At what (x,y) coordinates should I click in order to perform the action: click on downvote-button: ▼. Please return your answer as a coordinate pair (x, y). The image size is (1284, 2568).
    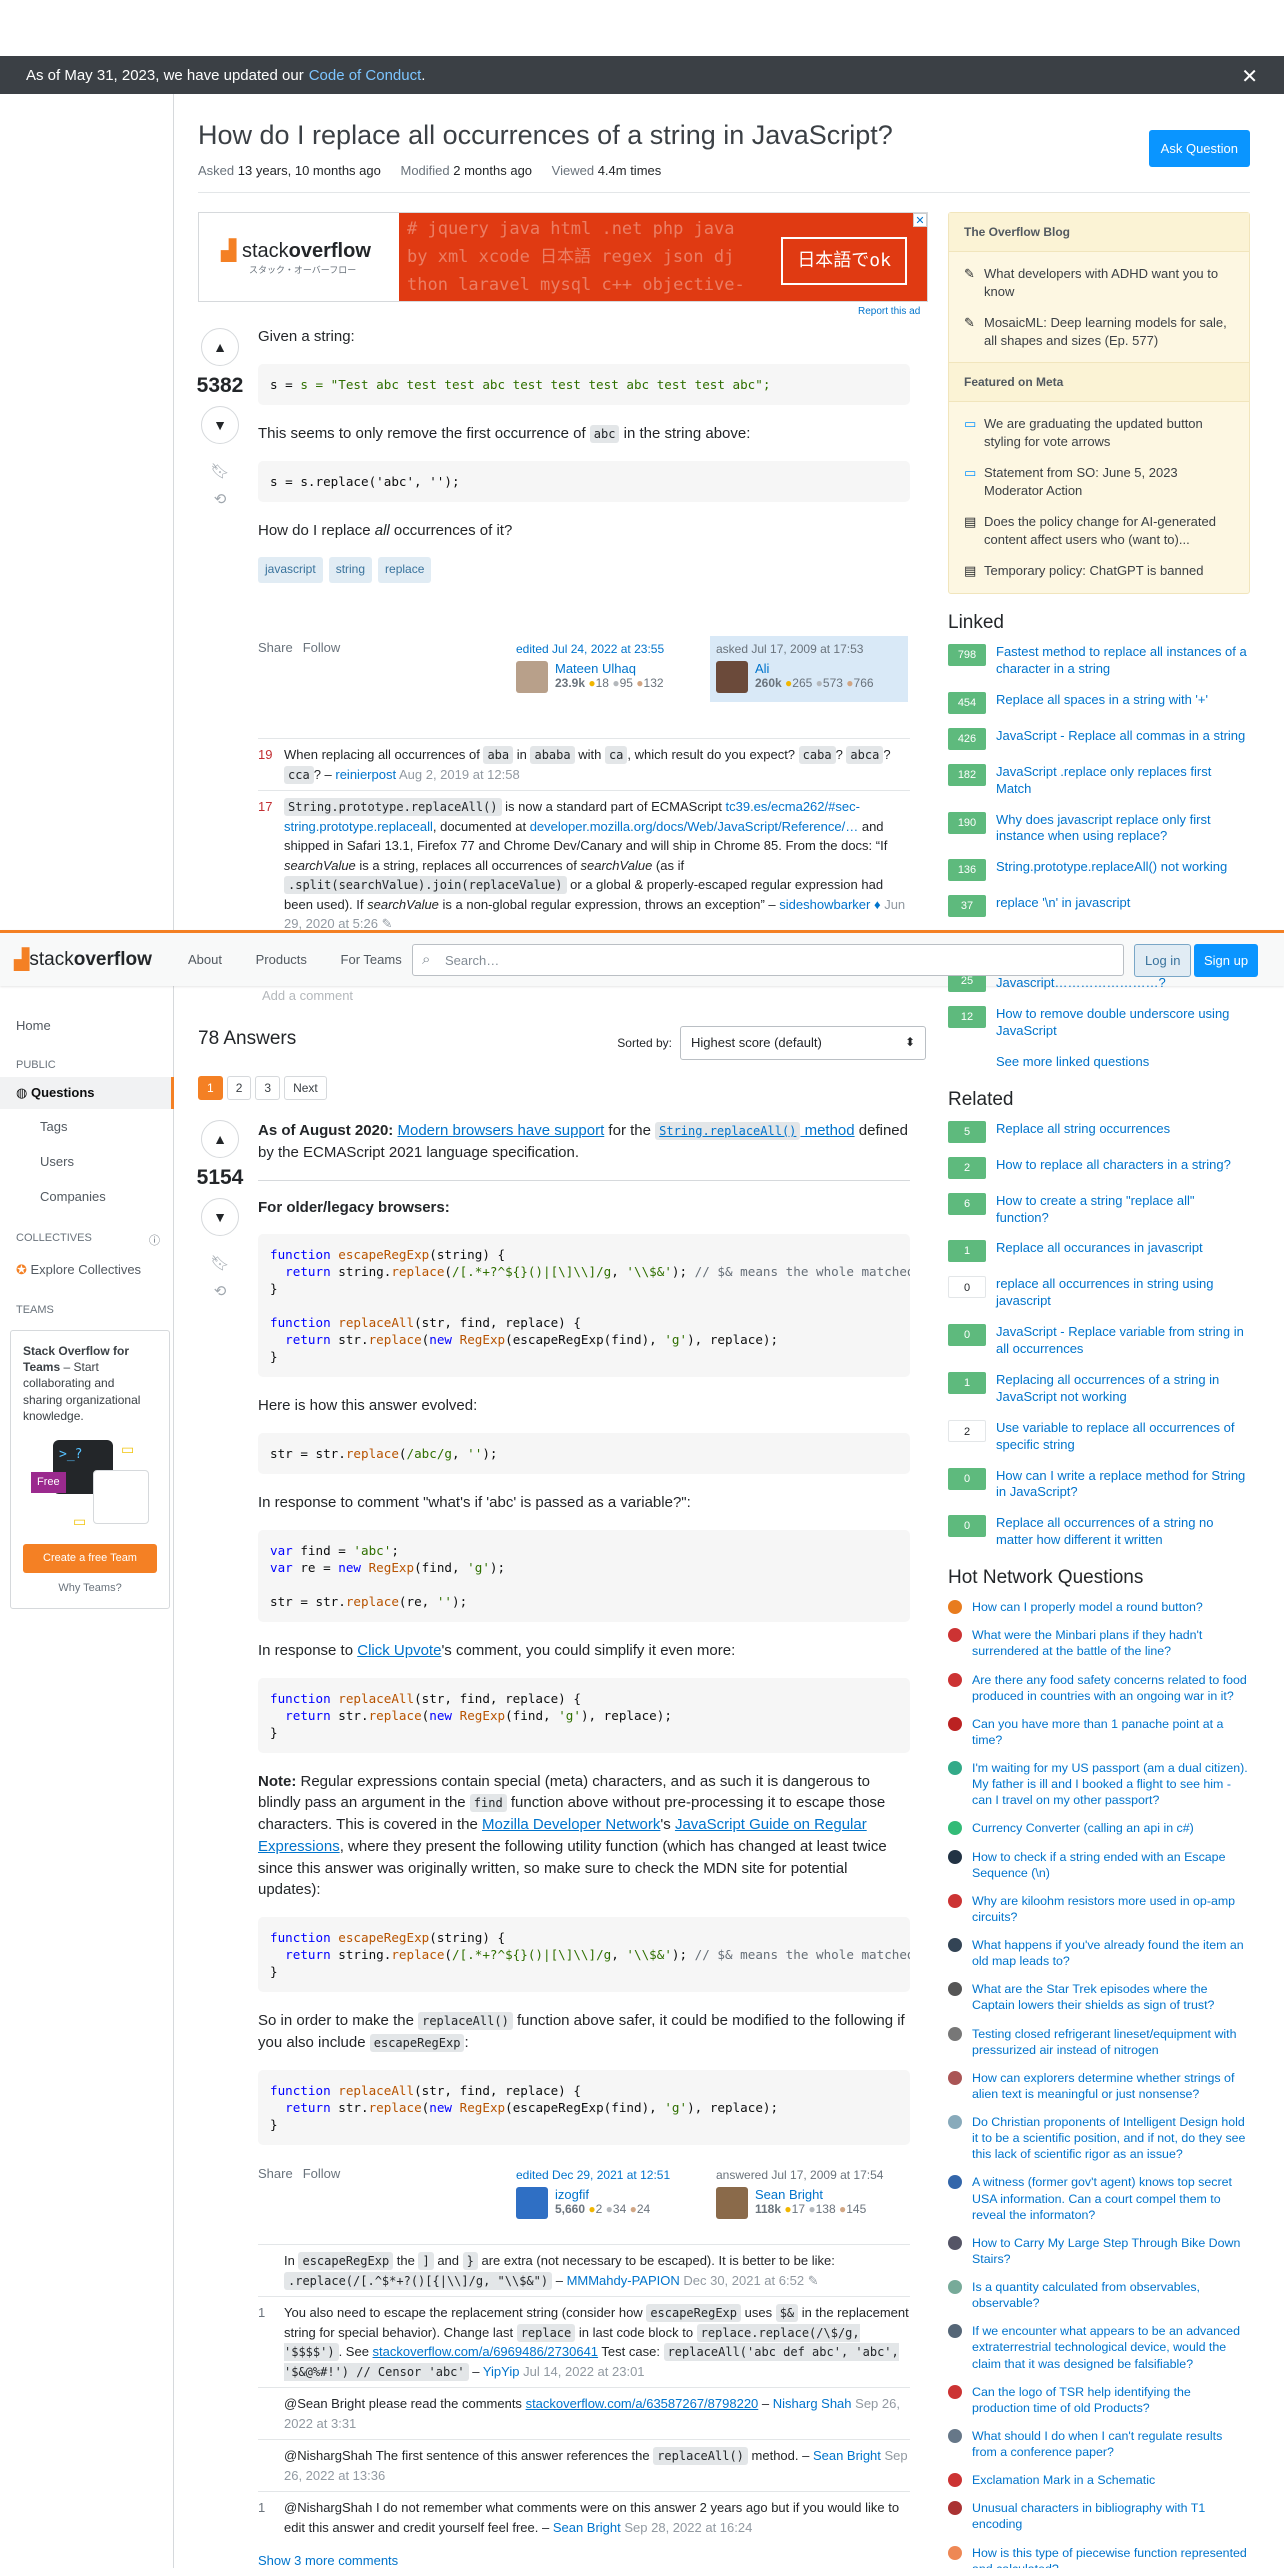
    Looking at the image, I should click on (220, 425).